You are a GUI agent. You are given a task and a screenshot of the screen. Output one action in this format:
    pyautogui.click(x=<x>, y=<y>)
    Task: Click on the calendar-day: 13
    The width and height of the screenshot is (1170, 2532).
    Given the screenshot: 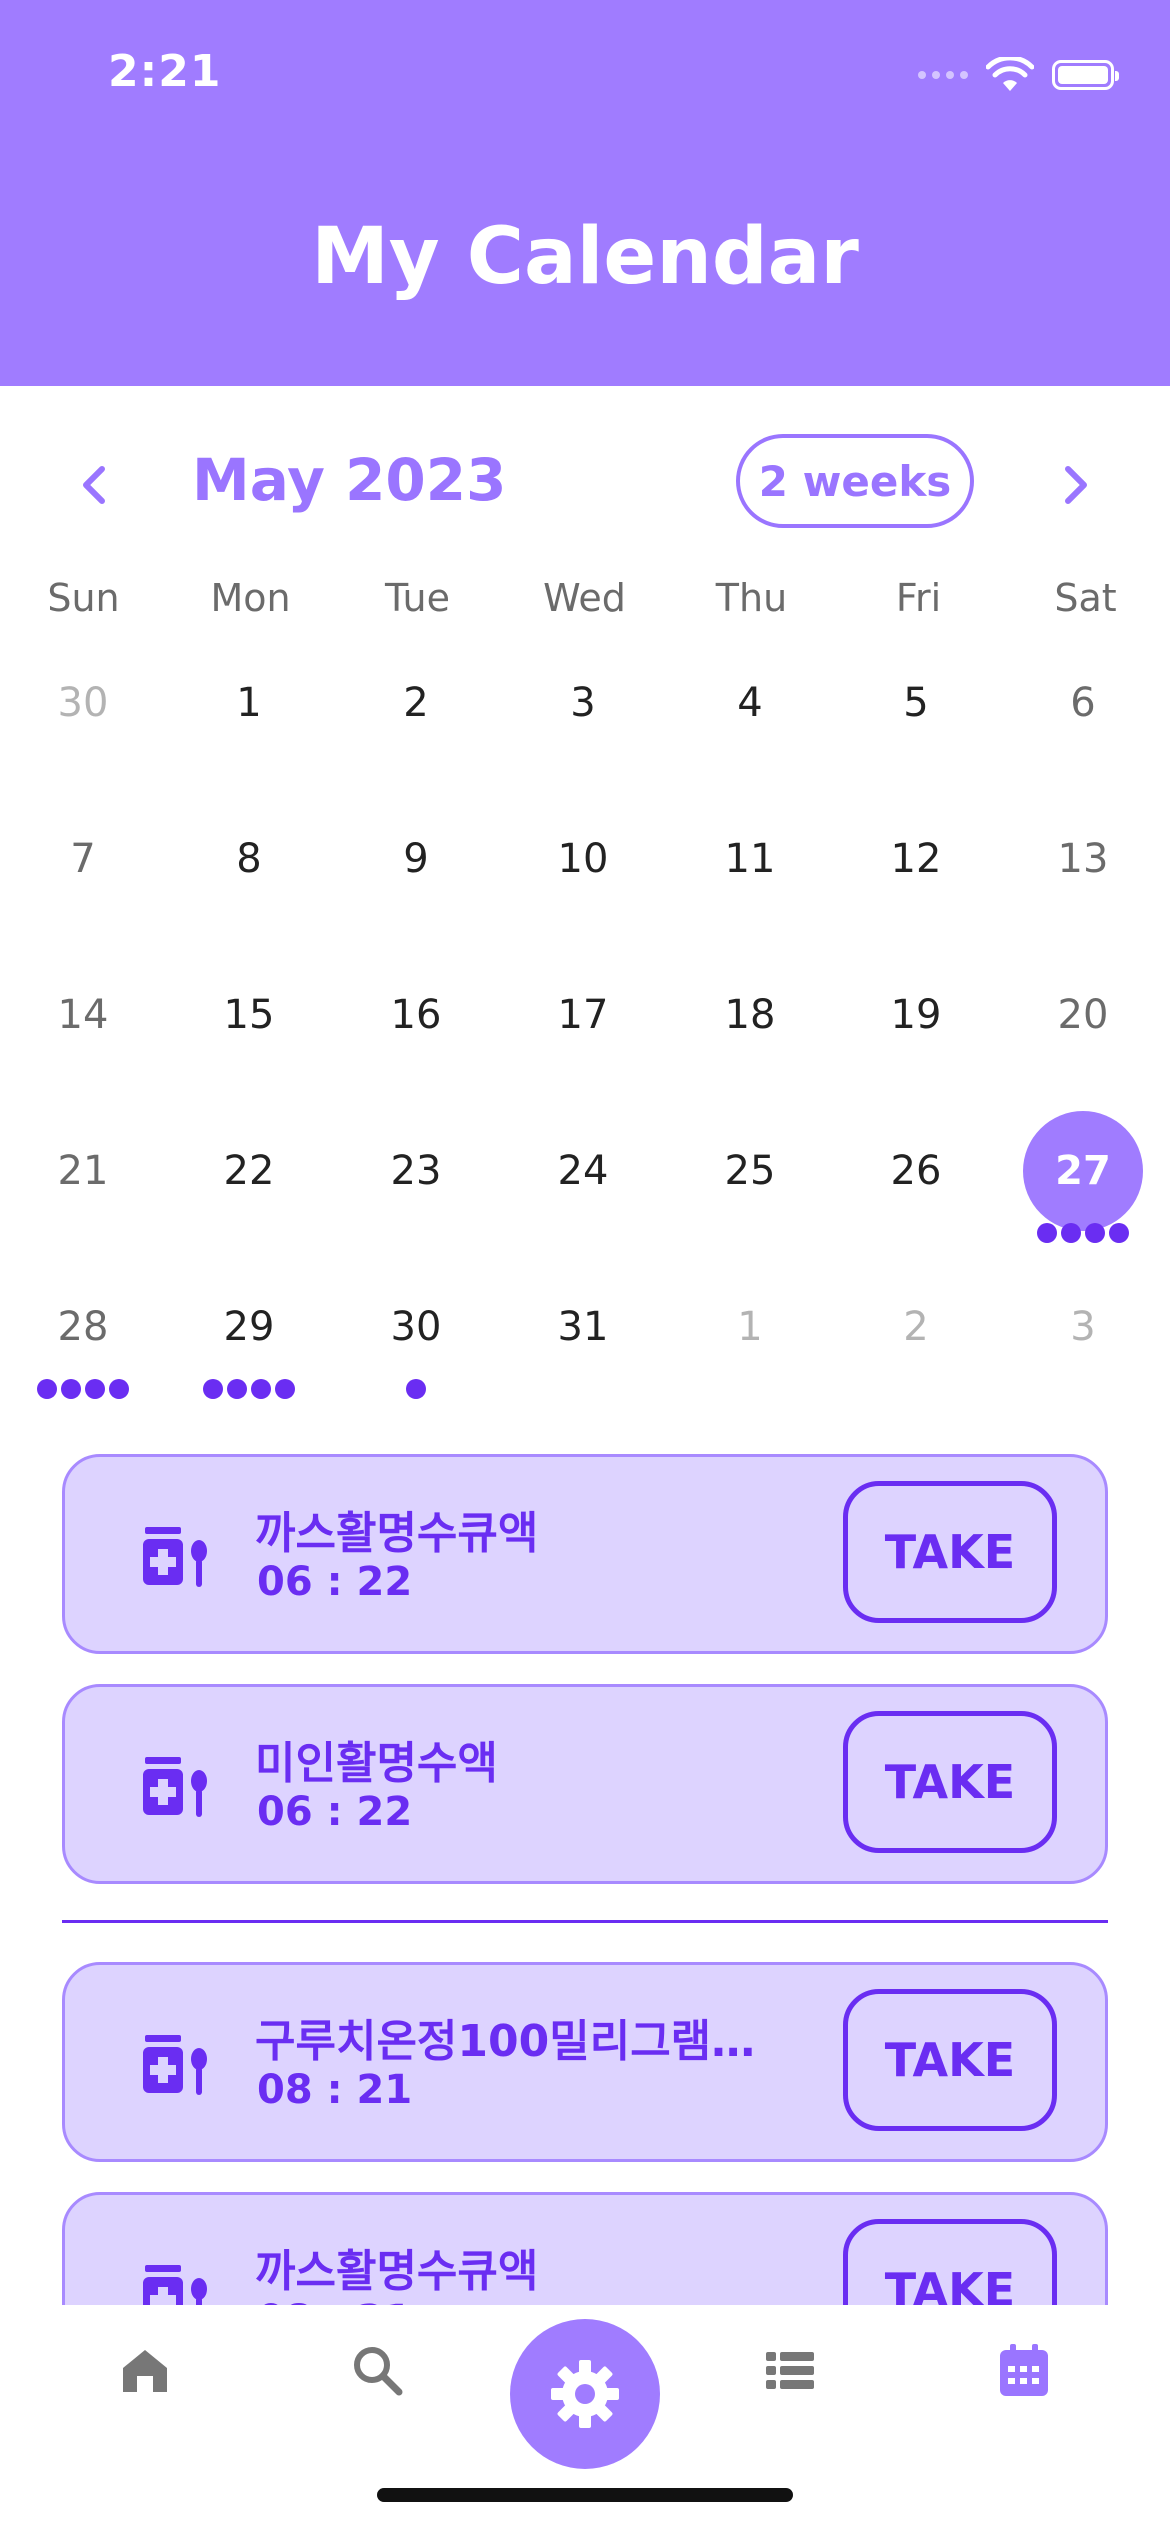 What is the action you would take?
    pyautogui.click(x=1083, y=859)
    